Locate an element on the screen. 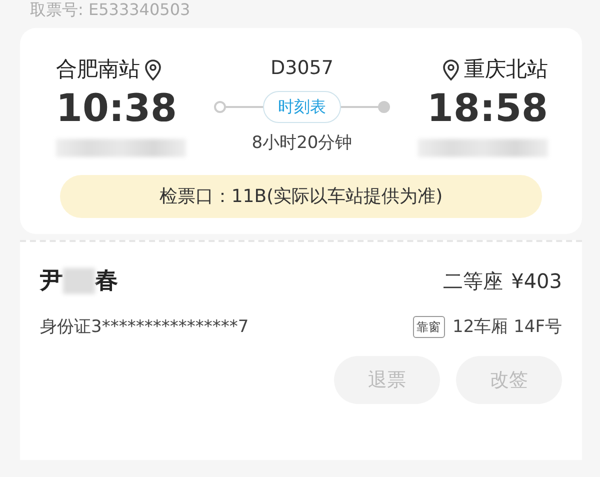 This screenshot has width=600, height=477. arrival-time: 18:58 is located at coordinates (487, 109).